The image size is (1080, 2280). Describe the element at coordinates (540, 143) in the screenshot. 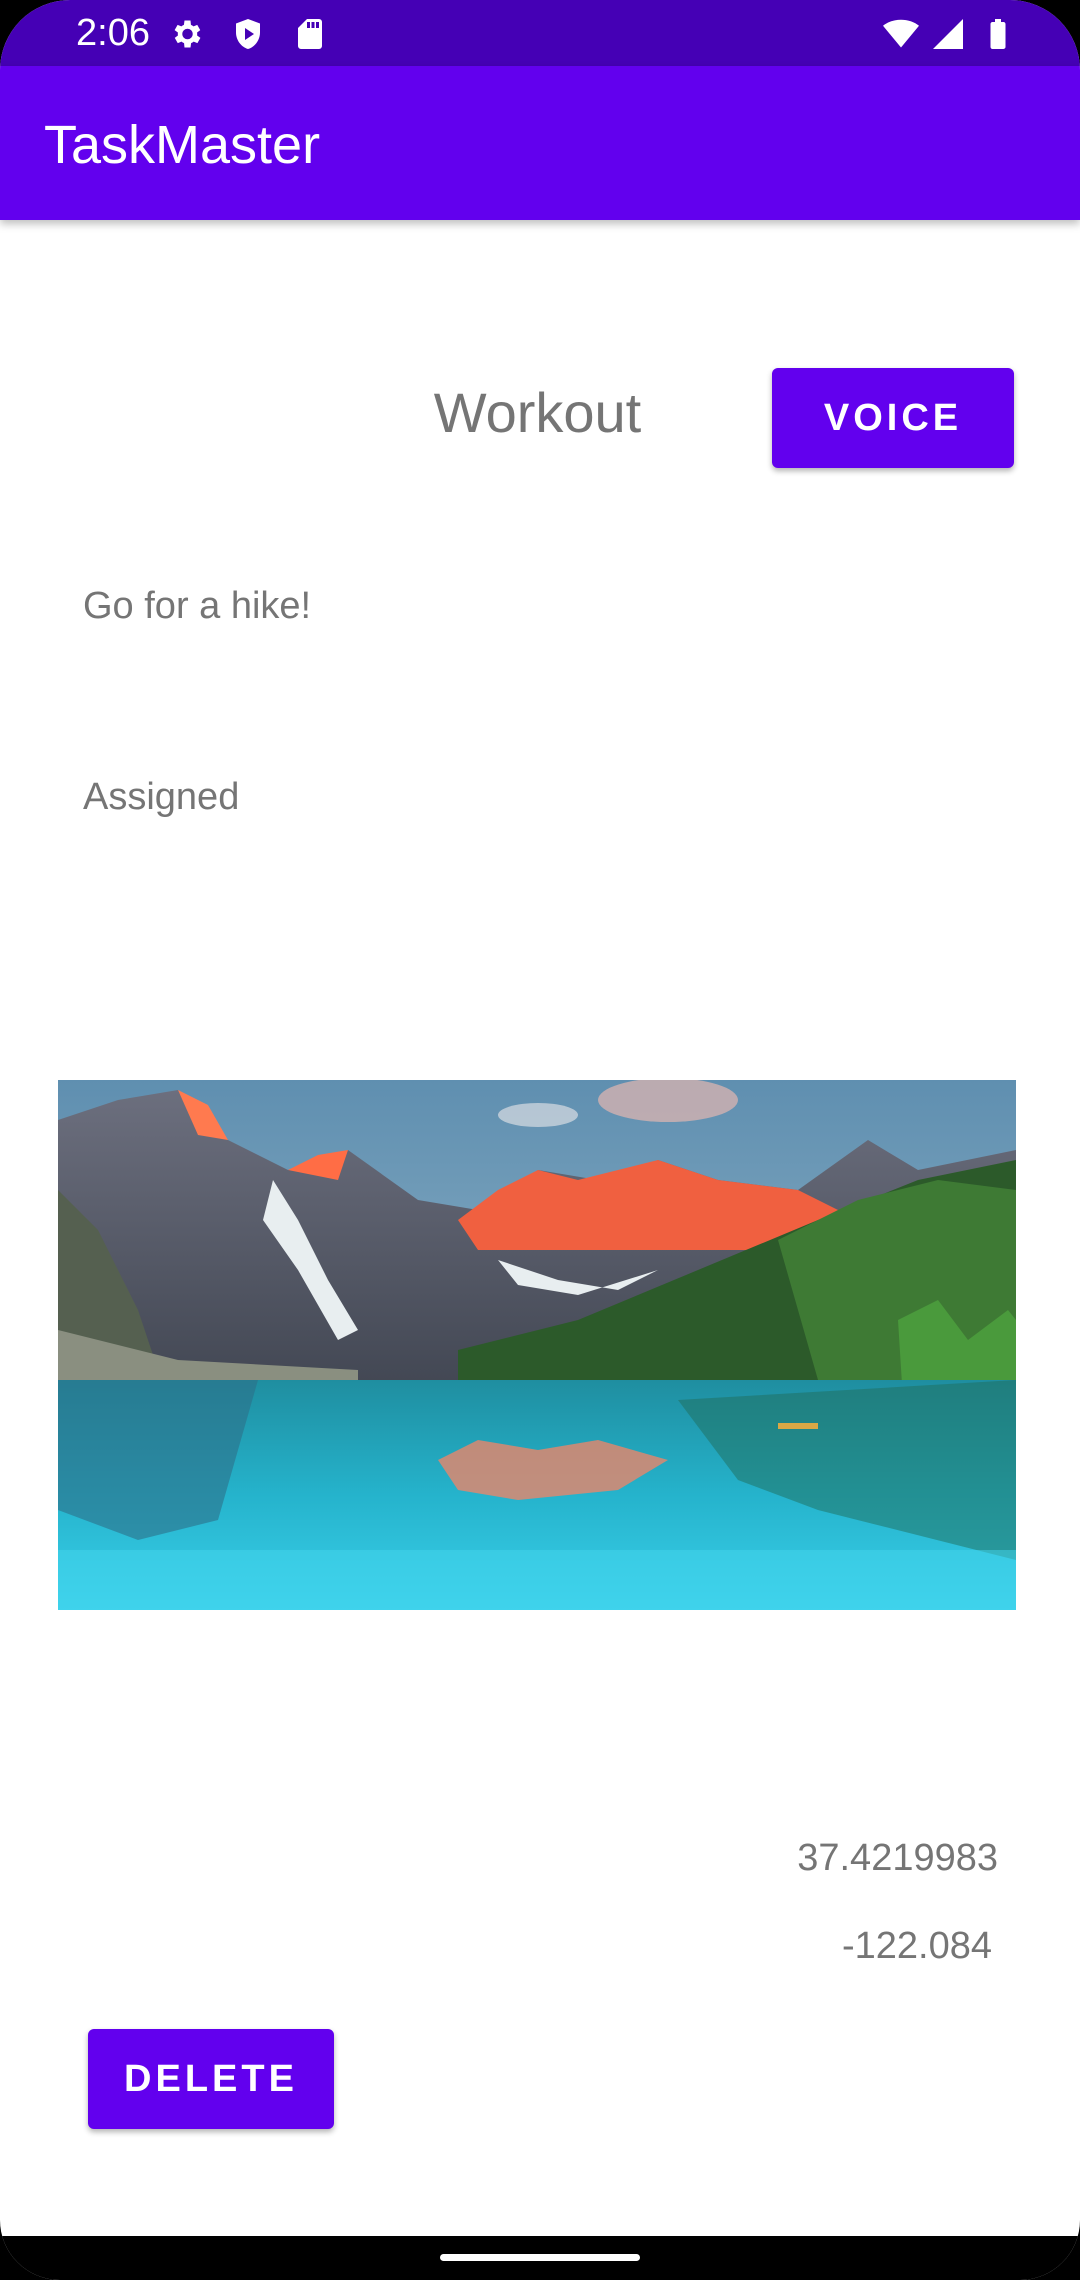

I see `app-bar: TaskMaster` at that location.